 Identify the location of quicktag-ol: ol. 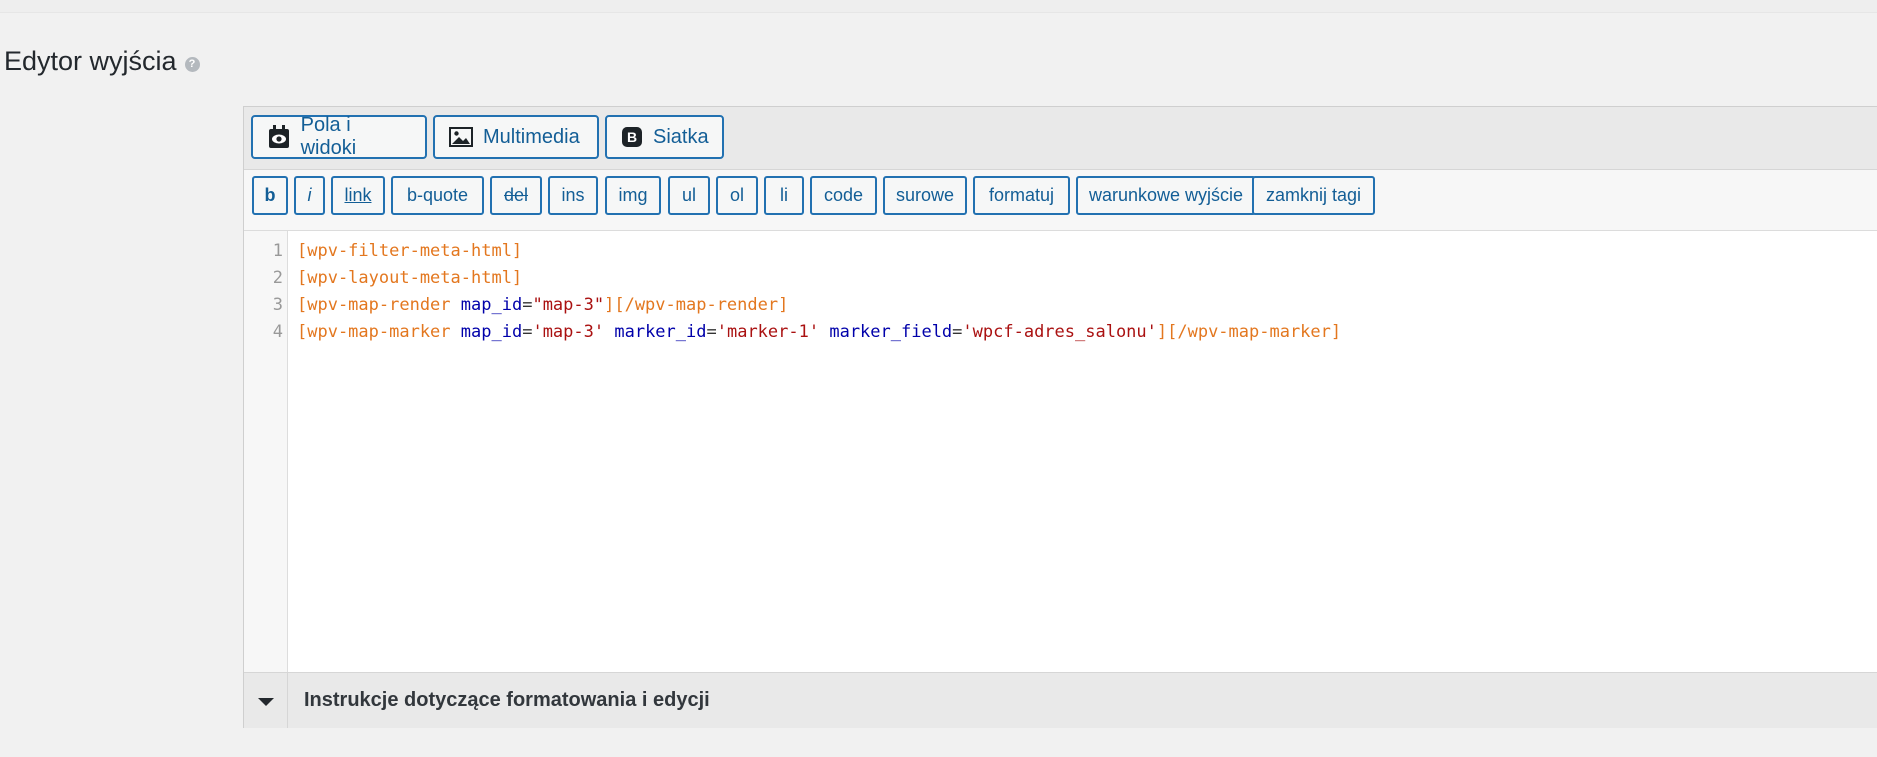
(737, 195).